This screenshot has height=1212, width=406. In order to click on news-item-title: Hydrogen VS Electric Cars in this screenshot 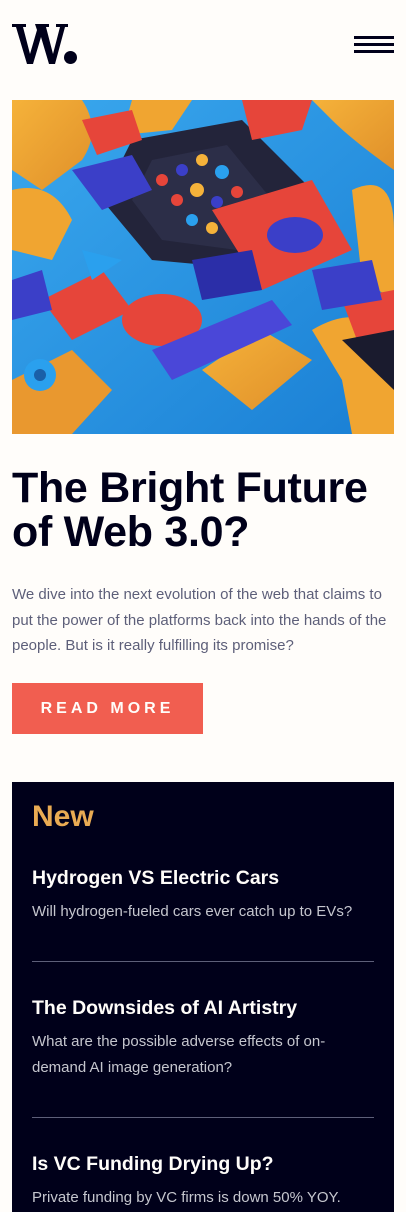, I will do `click(203, 878)`.